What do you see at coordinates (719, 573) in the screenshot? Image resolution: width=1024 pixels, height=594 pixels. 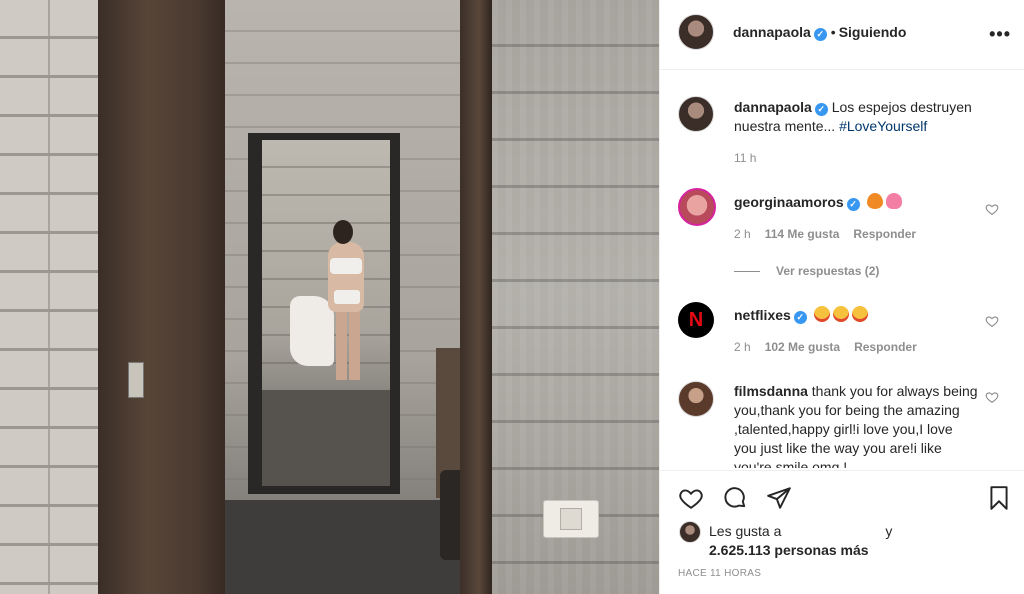 I see `post-timestamp: HACE 11 HORAS` at bounding box center [719, 573].